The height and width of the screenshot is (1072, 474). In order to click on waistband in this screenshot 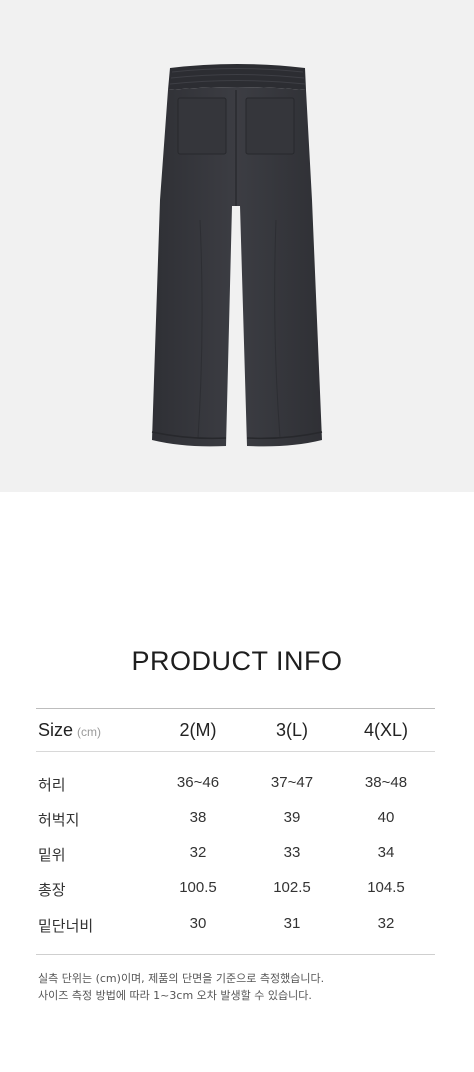, I will do `click(237, 77)`.